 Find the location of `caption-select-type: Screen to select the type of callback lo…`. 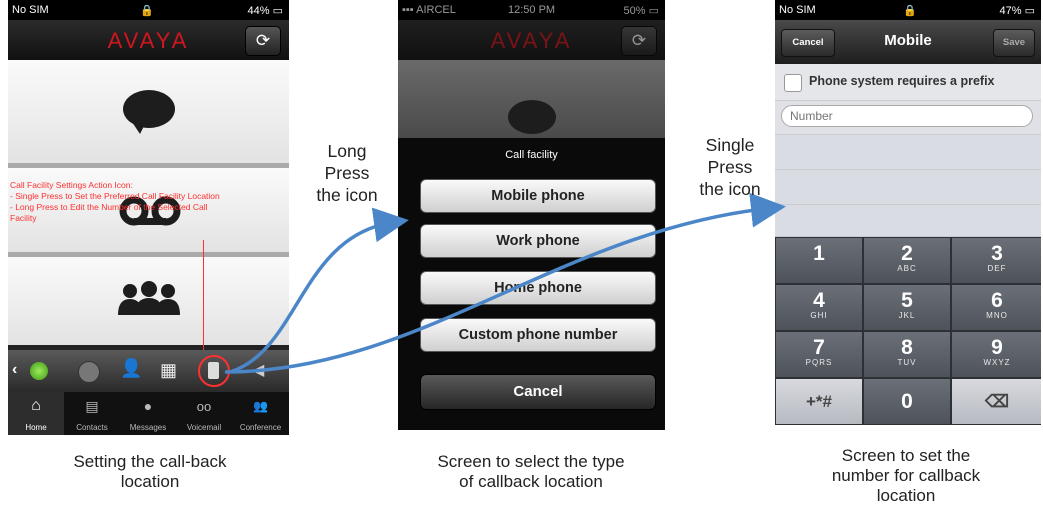

caption-select-type: Screen to select the type of callback lo… is located at coordinates (531, 471).